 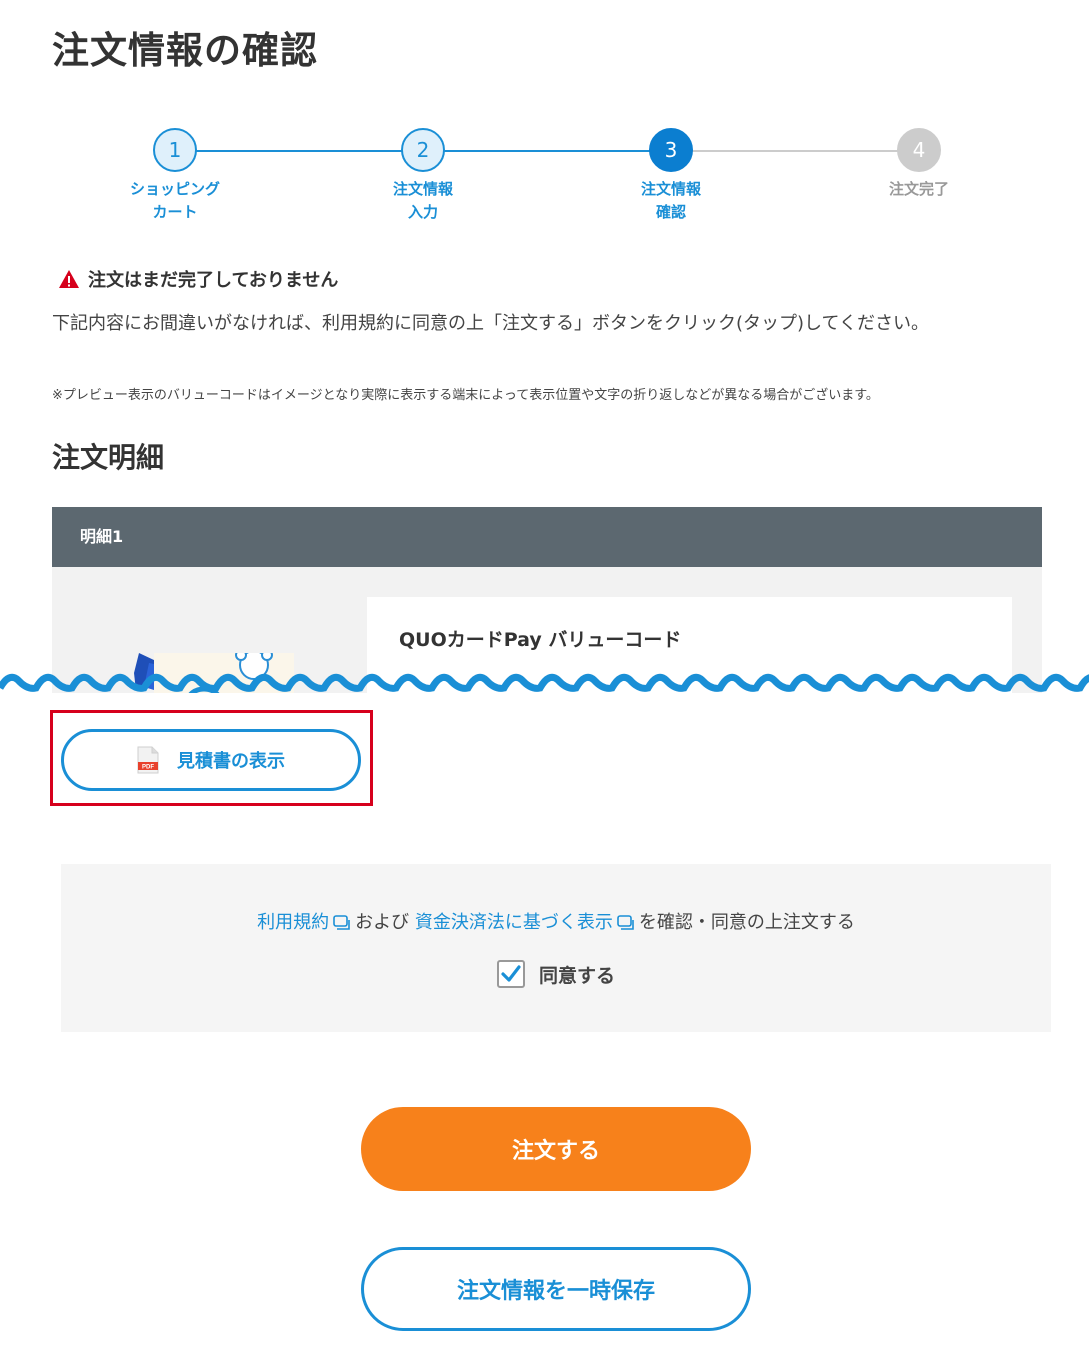 What do you see at coordinates (919, 150) in the screenshot?
I see `step-number: 4` at bounding box center [919, 150].